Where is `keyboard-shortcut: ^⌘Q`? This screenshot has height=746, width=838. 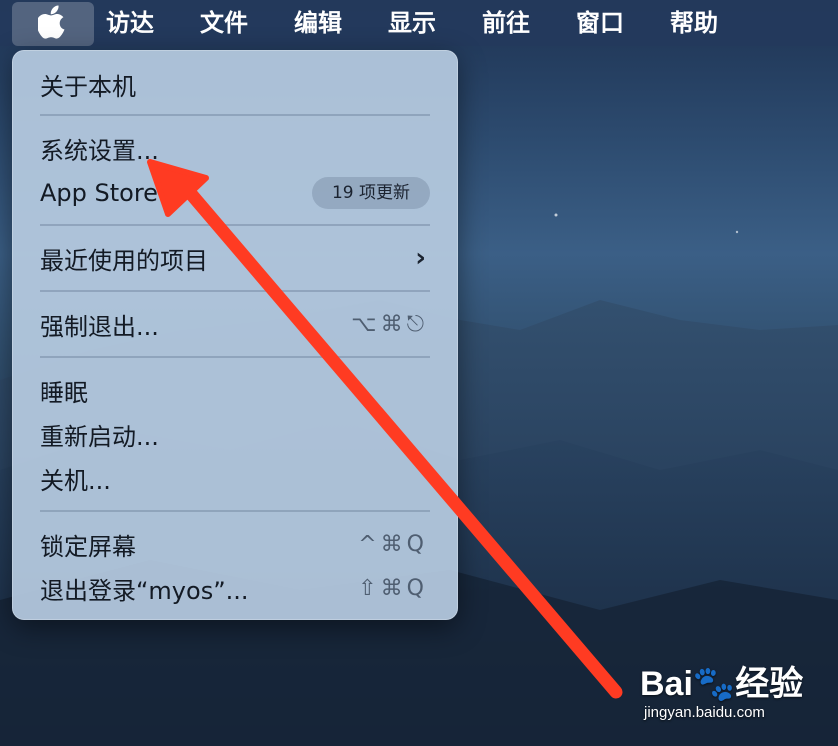 keyboard-shortcut: ^⌘Q is located at coordinates (393, 544).